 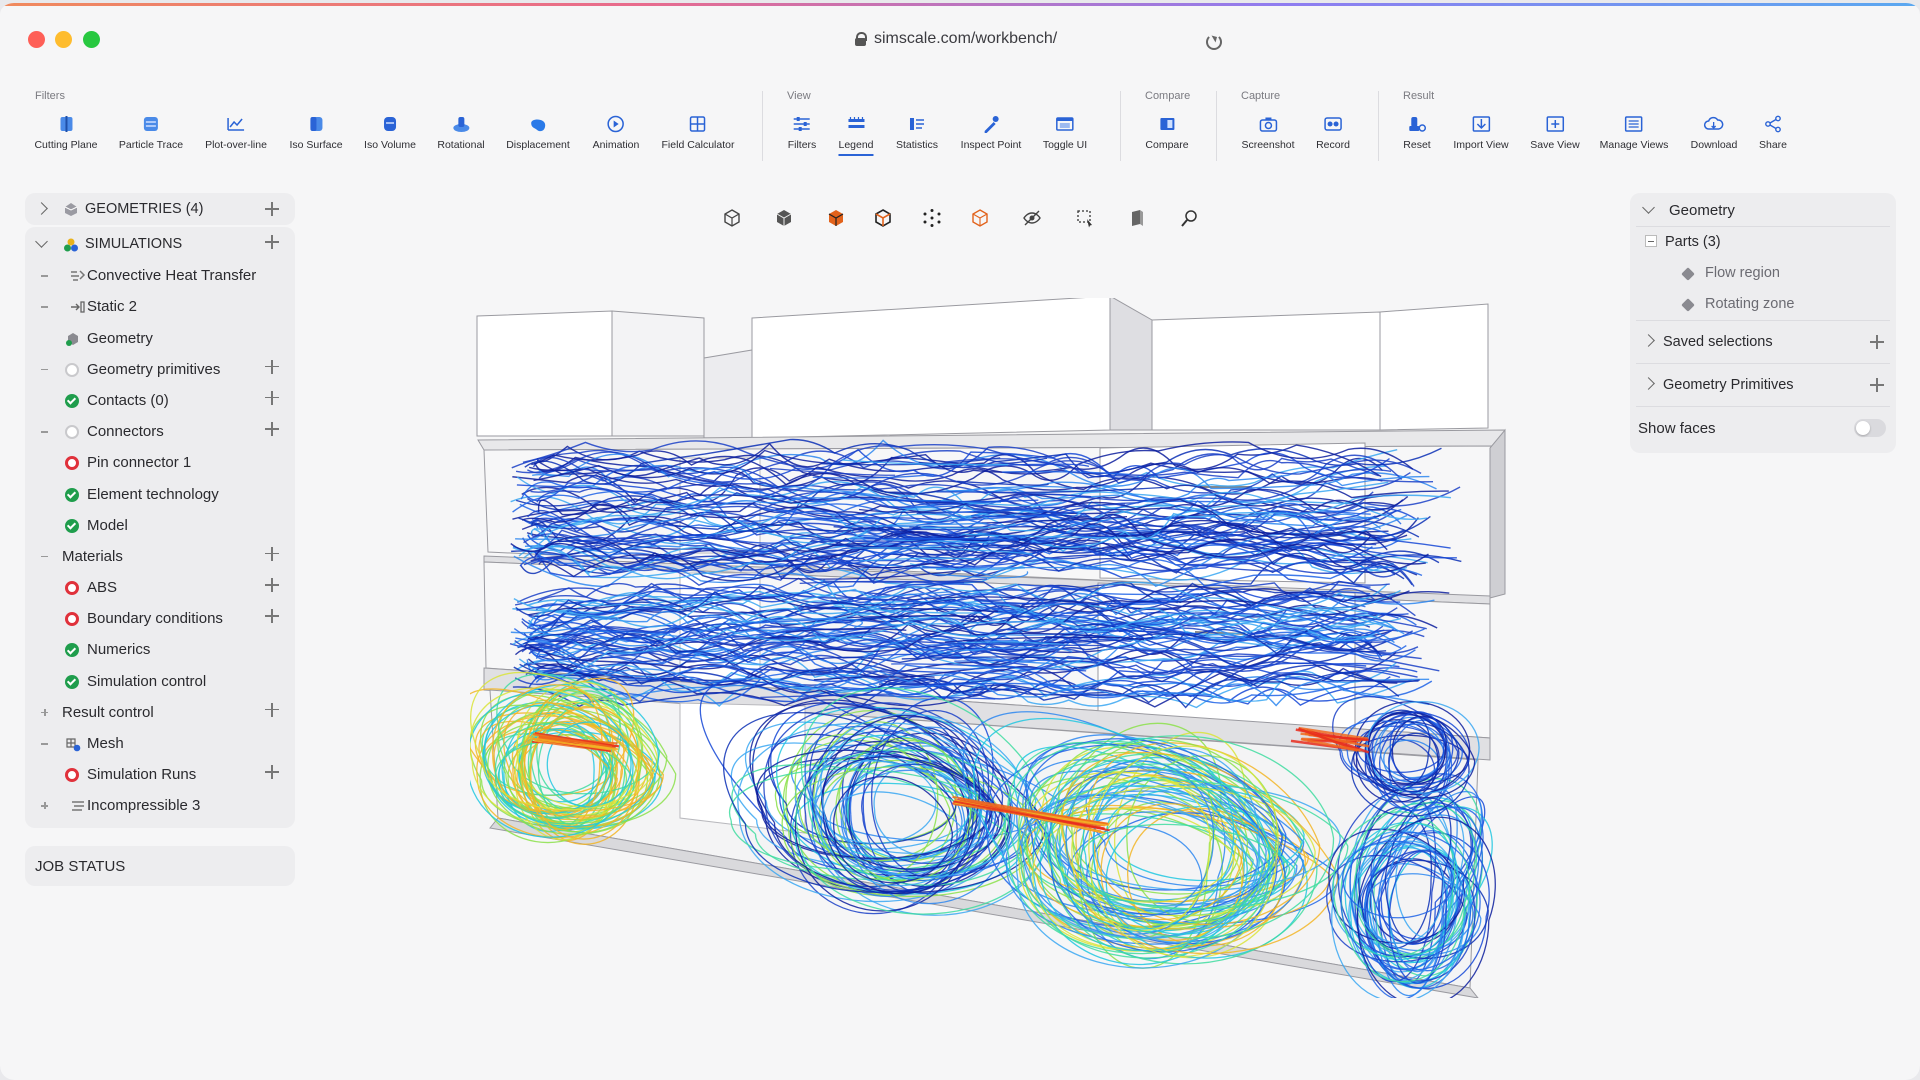 What do you see at coordinates (160, 431) in the screenshot?
I see `tree-item: Connectors` at bounding box center [160, 431].